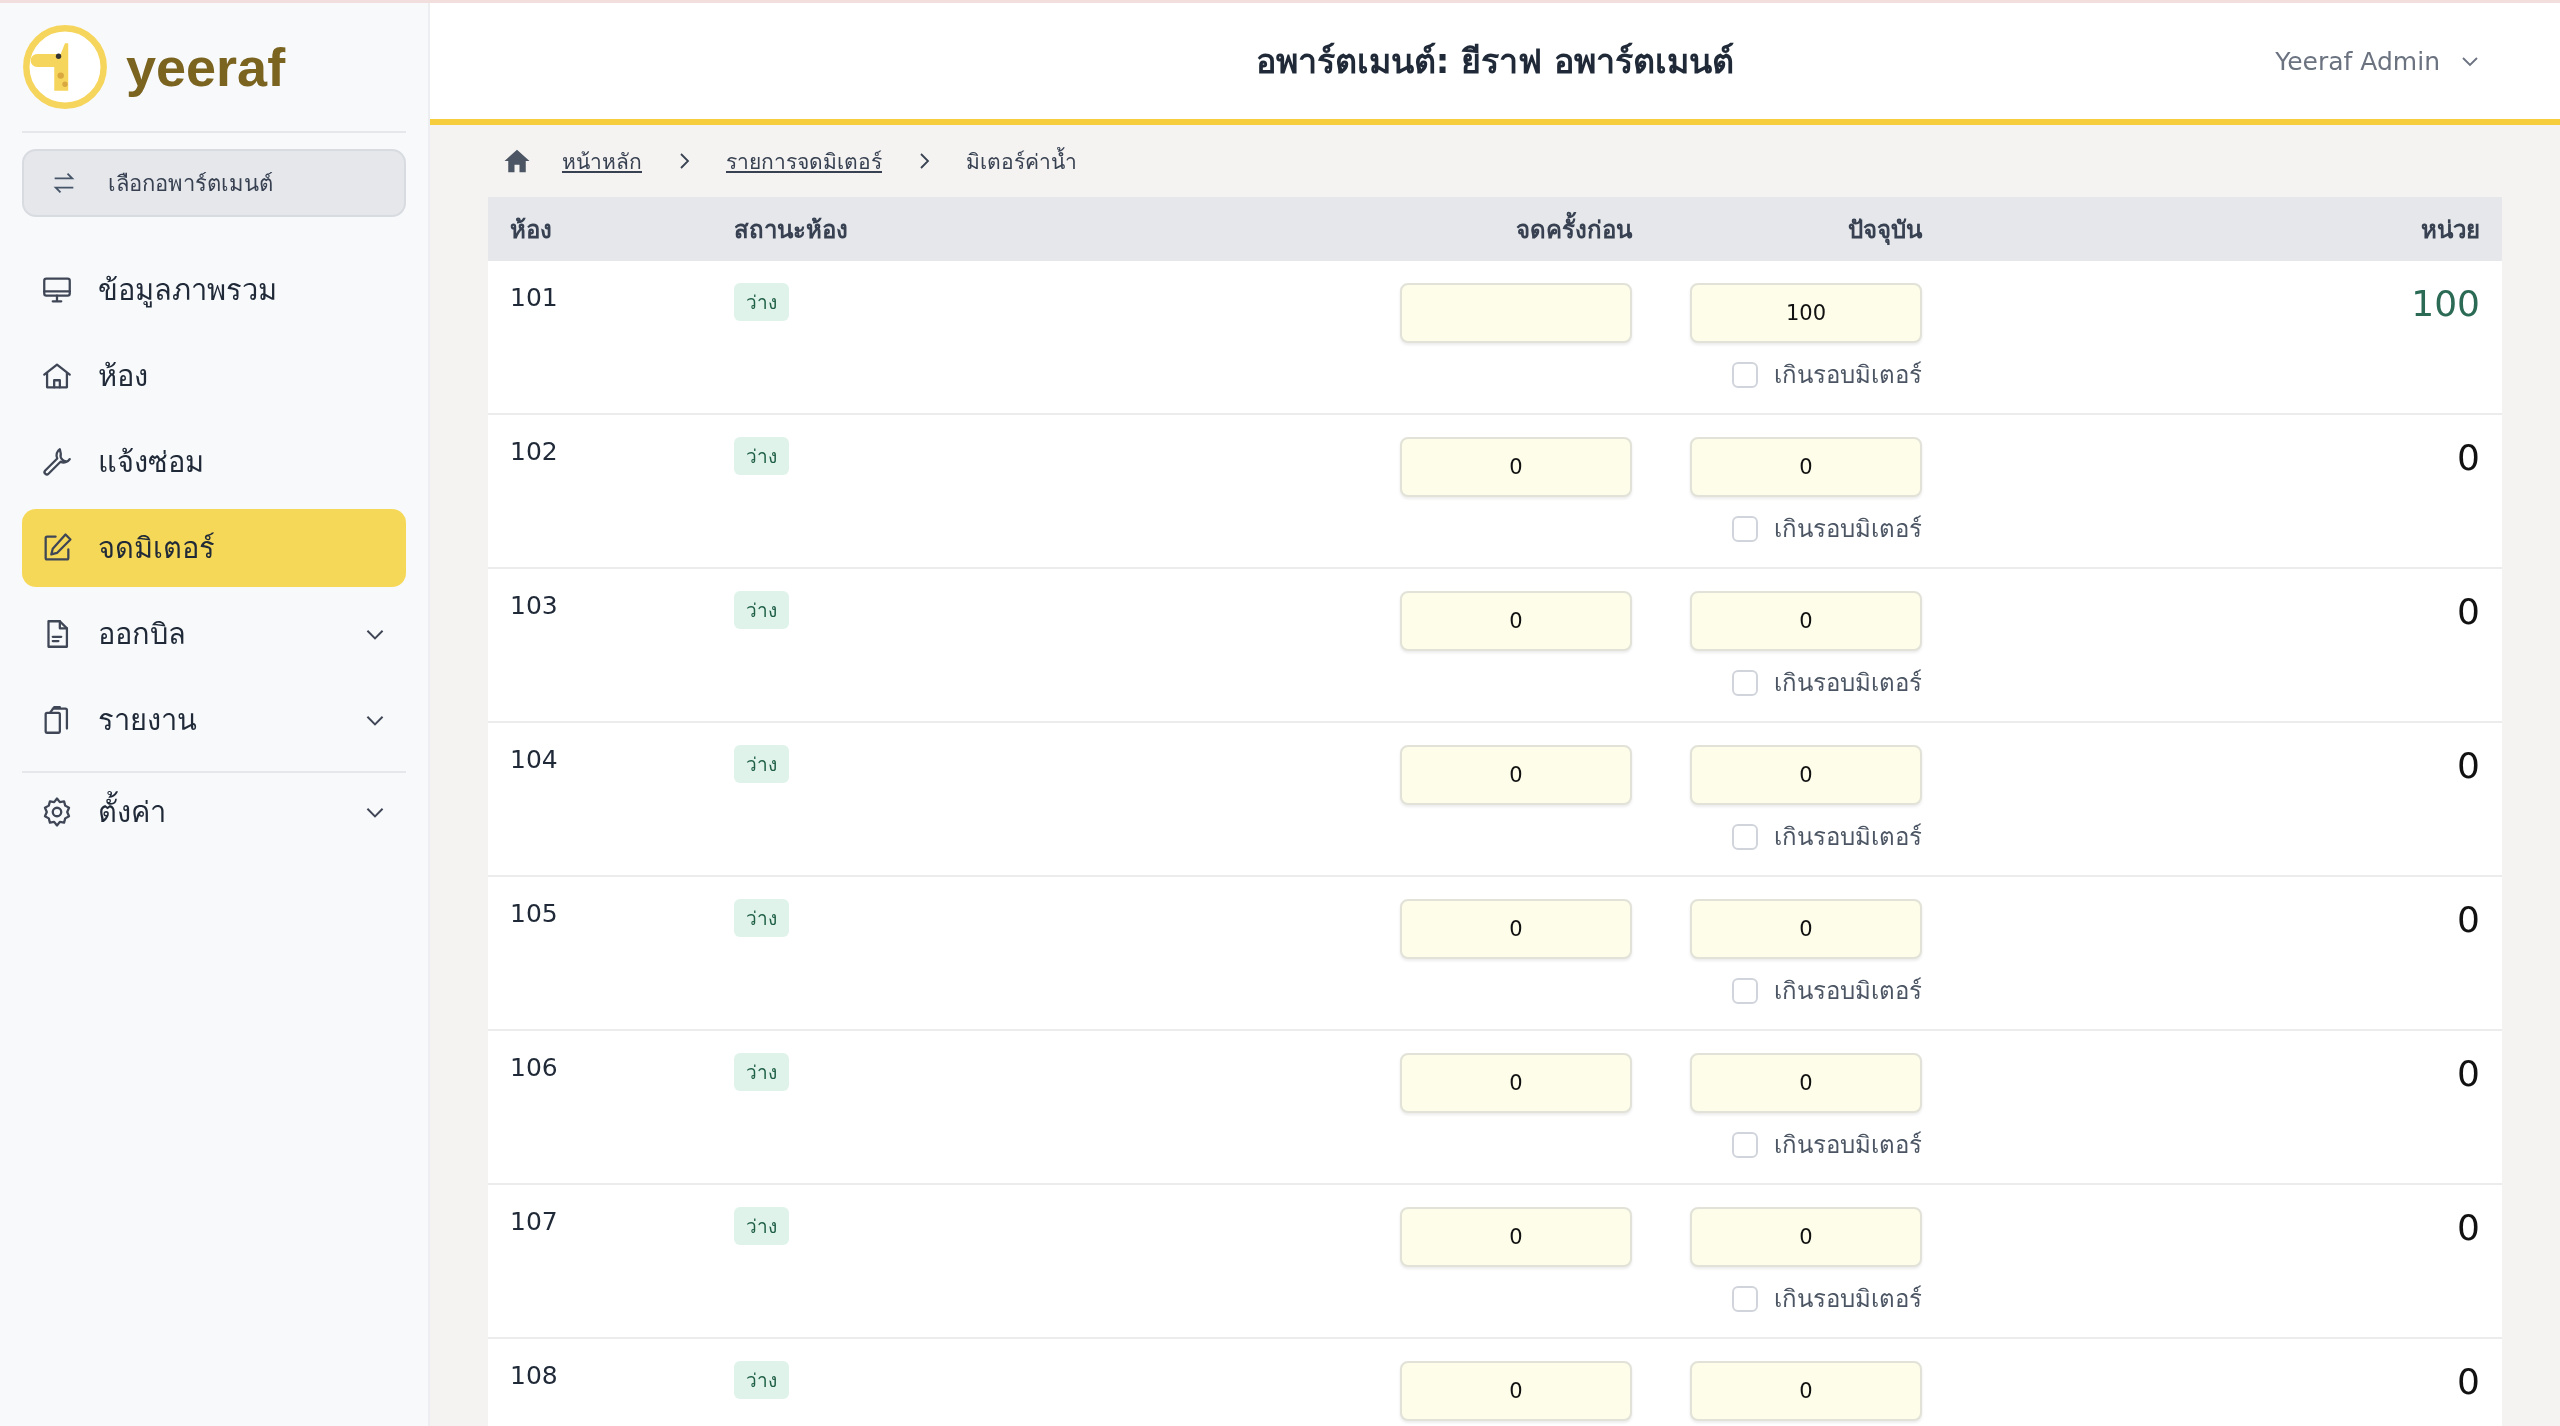  I want to click on wrench-icon, so click(57, 462).